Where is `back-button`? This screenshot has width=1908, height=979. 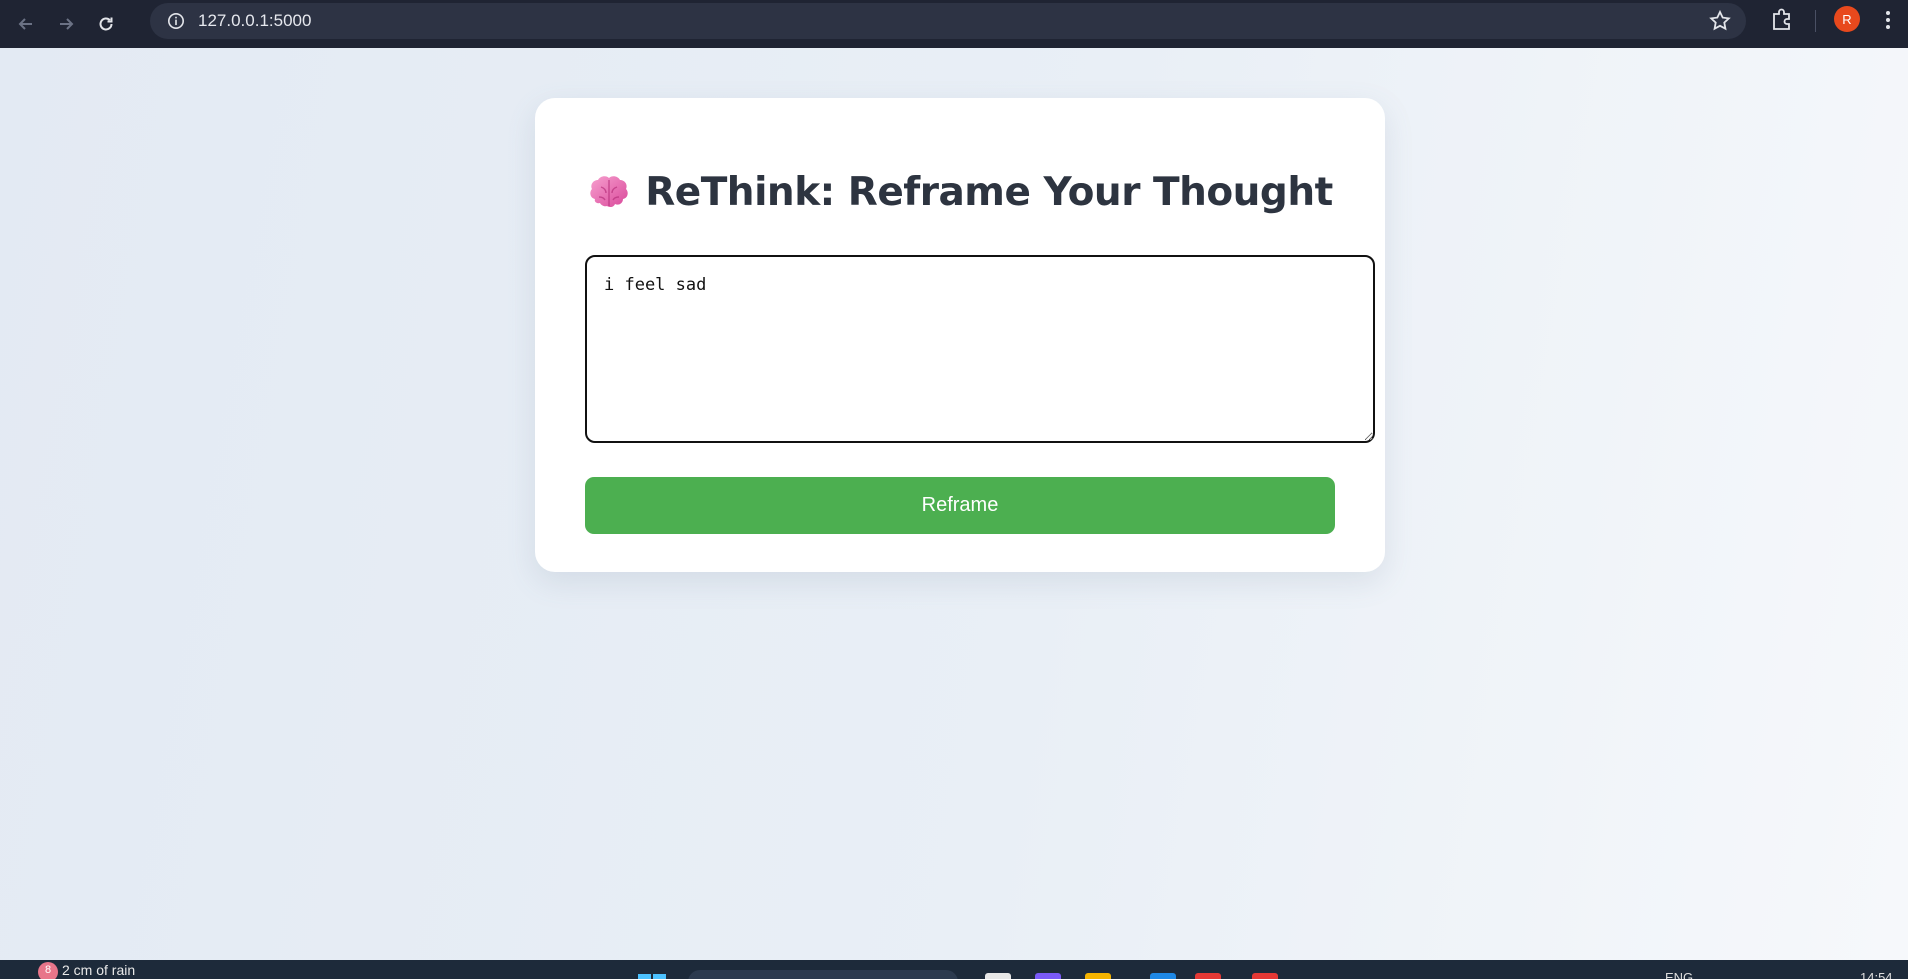 back-button is located at coordinates (26, 24).